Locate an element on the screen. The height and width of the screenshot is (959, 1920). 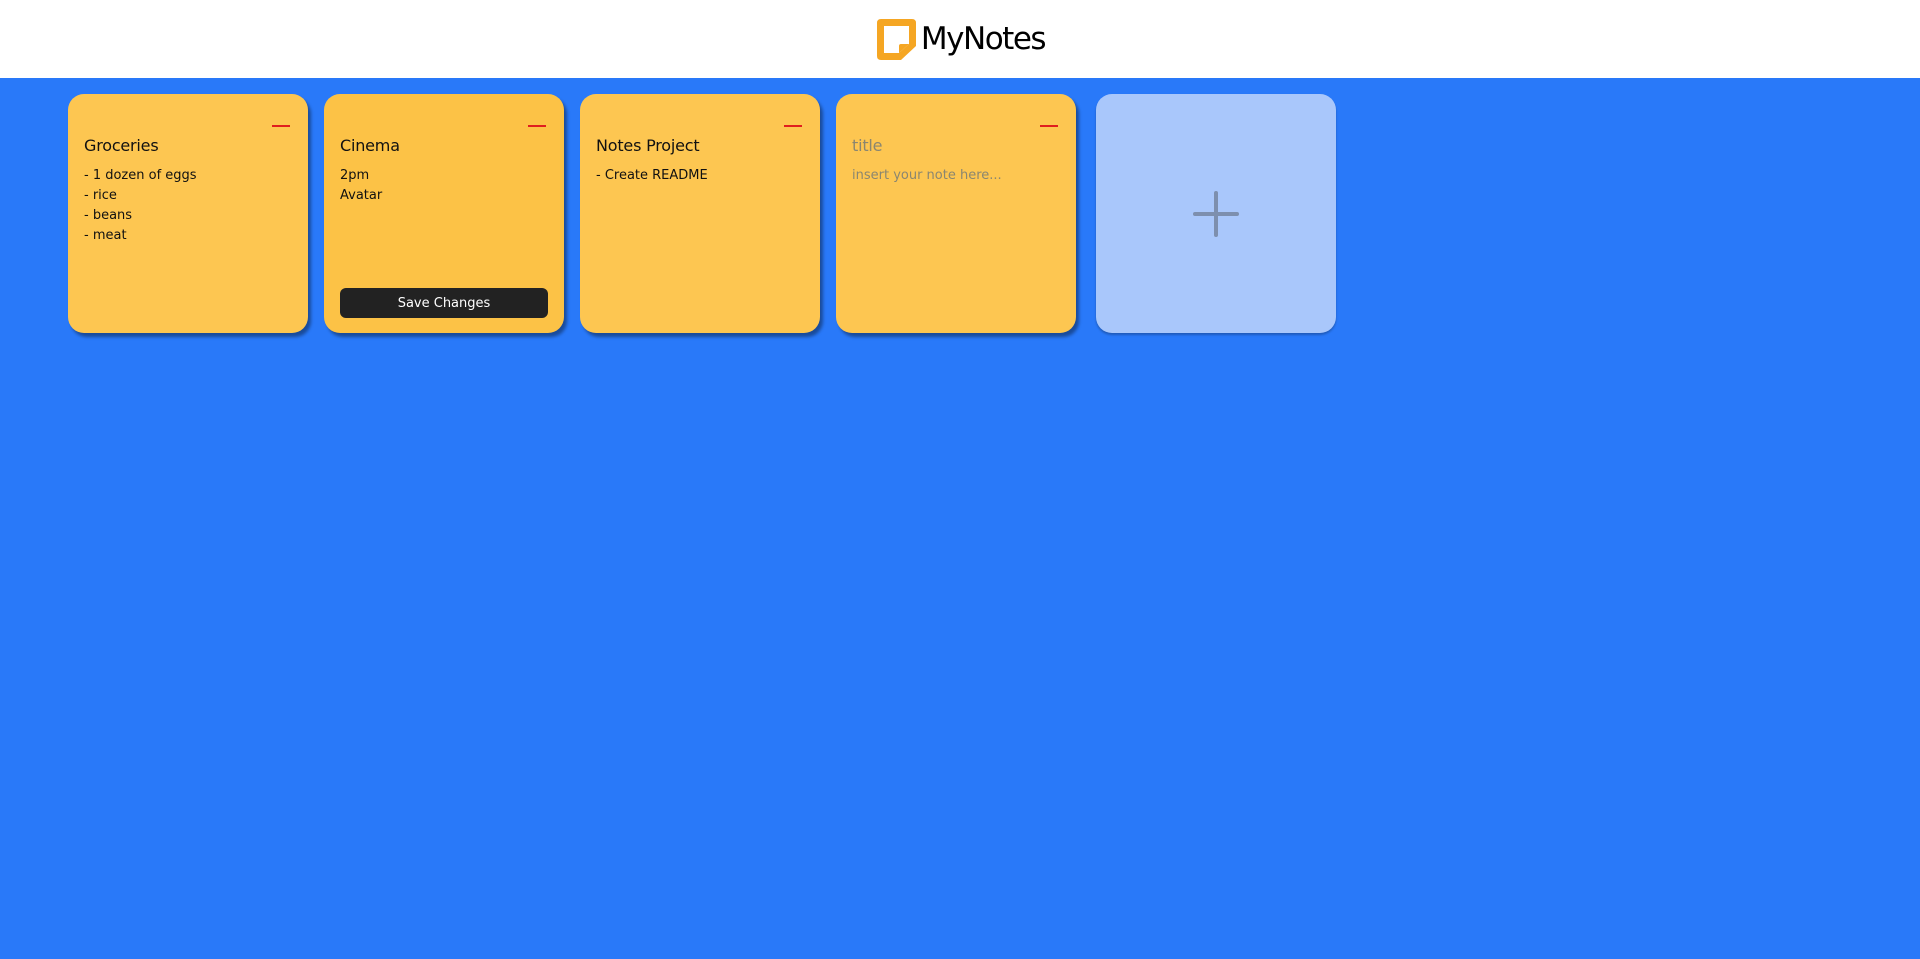
note-title: Notes Project is located at coordinates (700, 146).